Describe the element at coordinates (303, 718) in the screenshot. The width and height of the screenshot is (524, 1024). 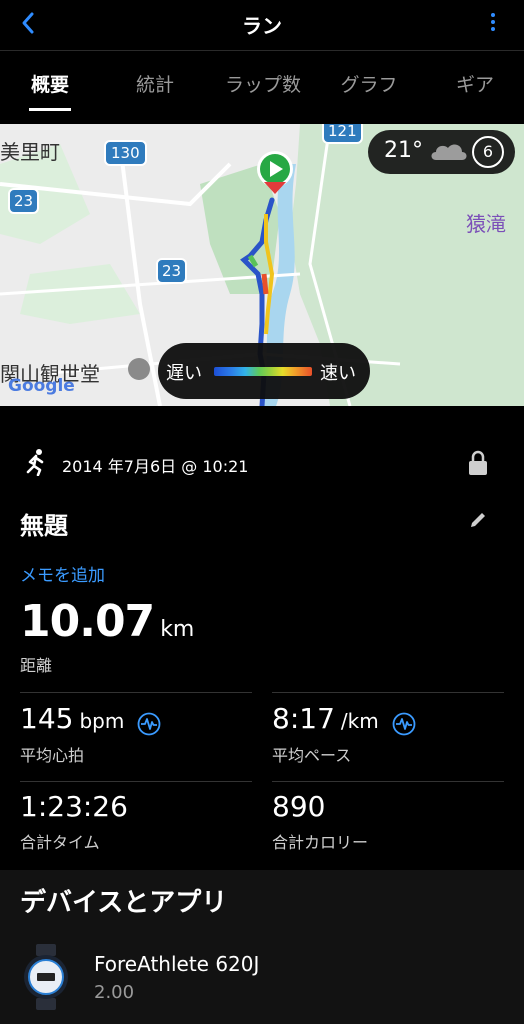
I see `pace-value: 8:17` at that location.